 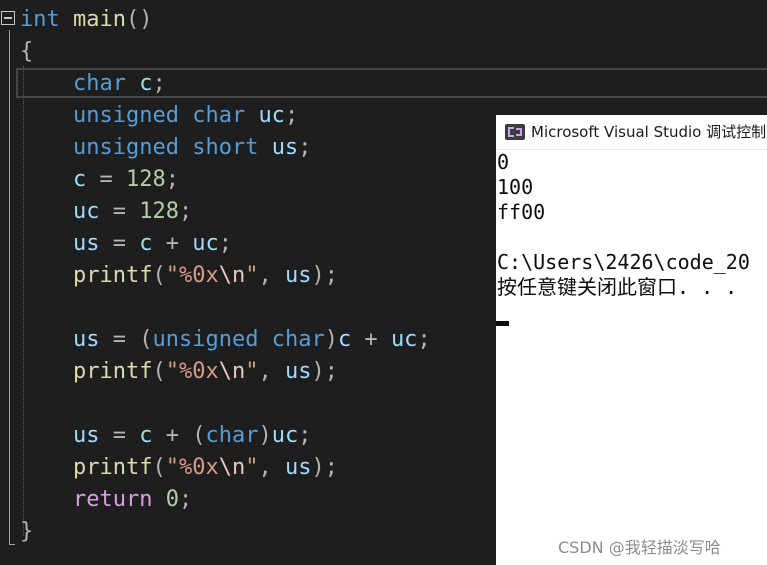 I want to click on punctuation: }, so click(x=27, y=531).